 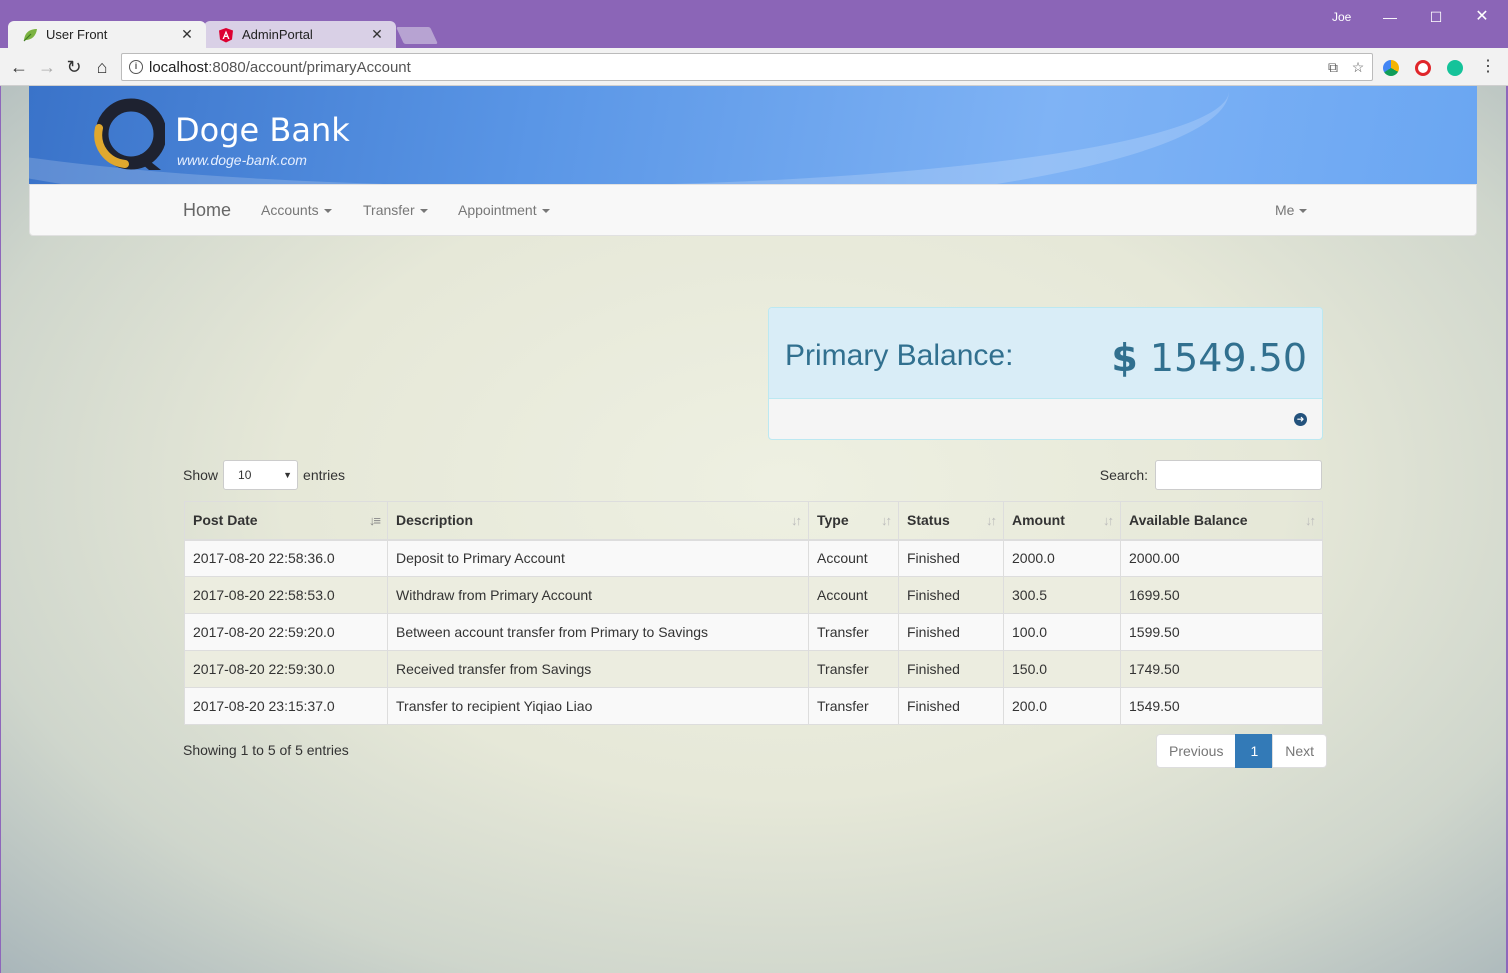 What do you see at coordinates (1341, 17) in the screenshot?
I see `profile-name: Joe` at bounding box center [1341, 17].